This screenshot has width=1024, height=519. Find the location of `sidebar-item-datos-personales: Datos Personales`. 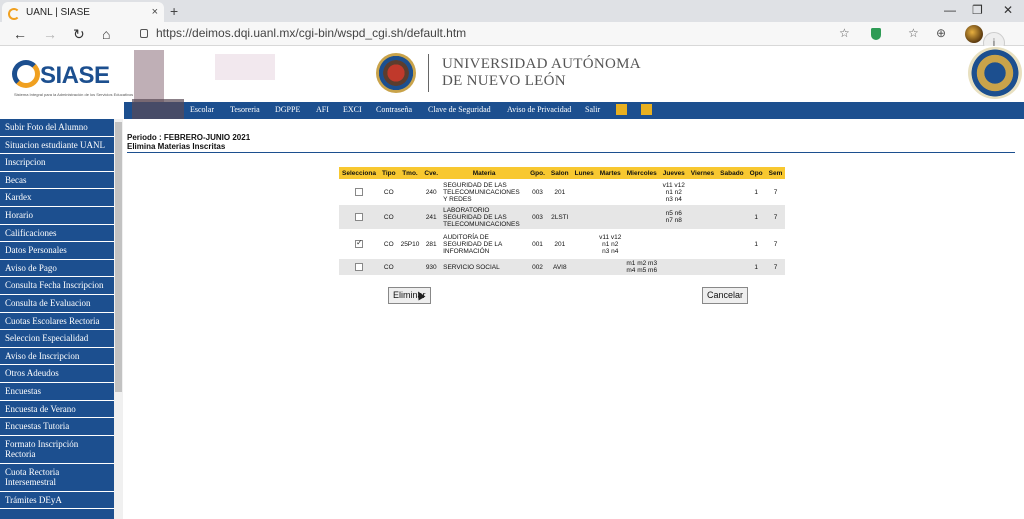

sidebar-item-datos-personales: Datos Personales is located at coordinates (57, 251).